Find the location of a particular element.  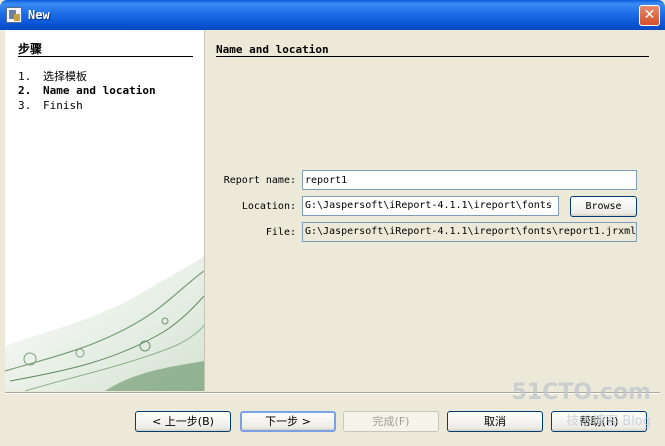

cancel-button: 取消 is located at coordinates (495, 421).